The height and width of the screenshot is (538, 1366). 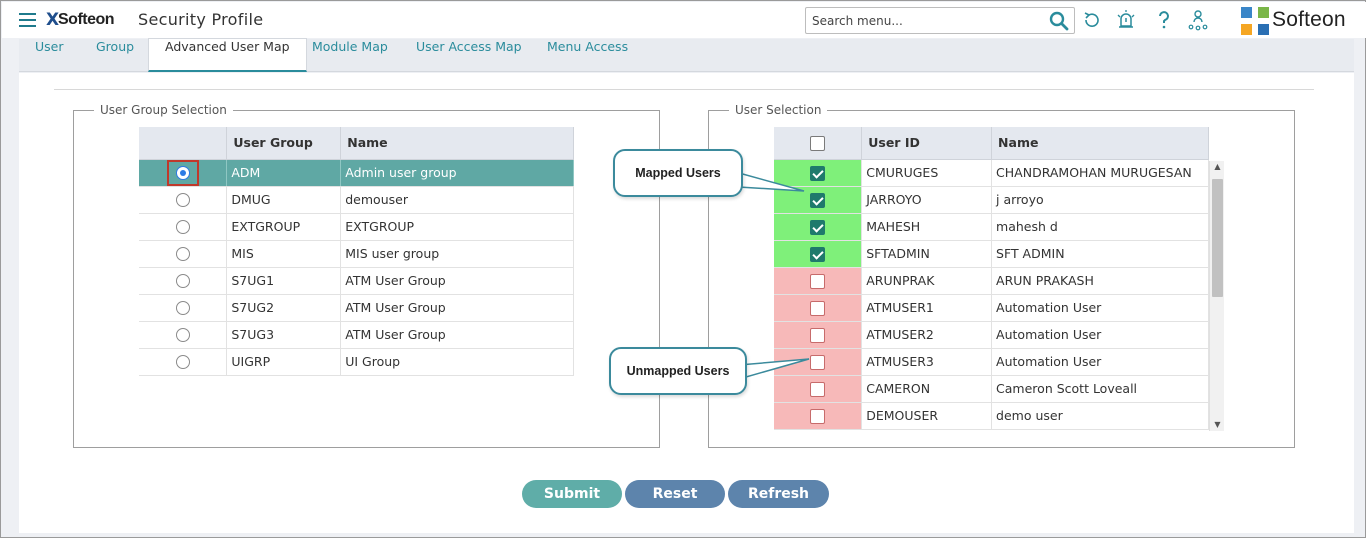 I want to click on refresh-button: Refresh, so click(x=778, y=494).